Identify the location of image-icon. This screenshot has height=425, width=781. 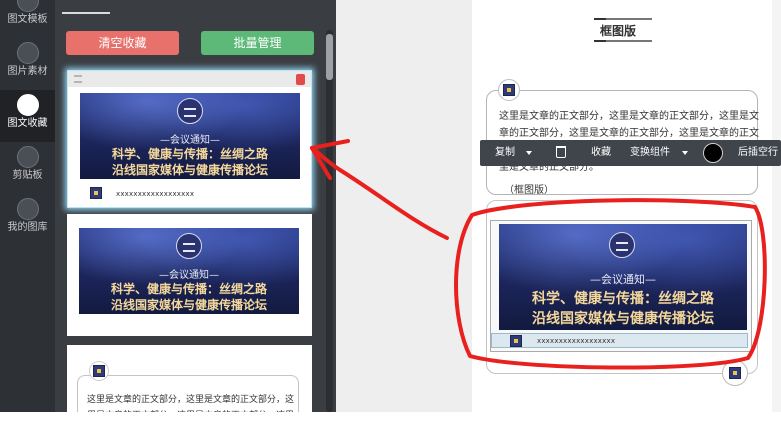
(28, 53).